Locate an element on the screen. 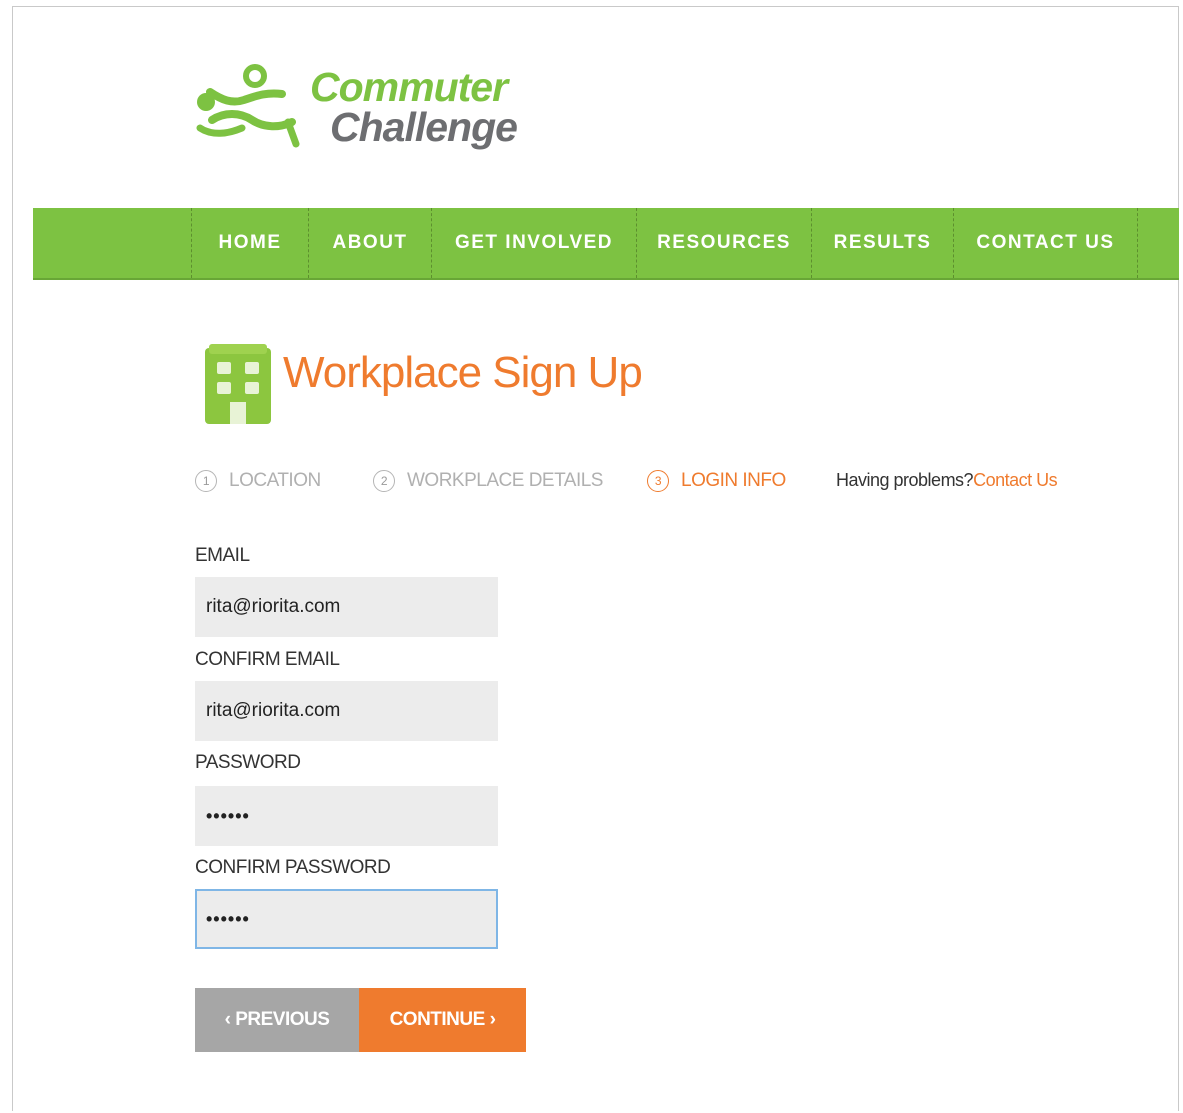  site-logo: Commuter Challenge is located at coordinates (362, 109).